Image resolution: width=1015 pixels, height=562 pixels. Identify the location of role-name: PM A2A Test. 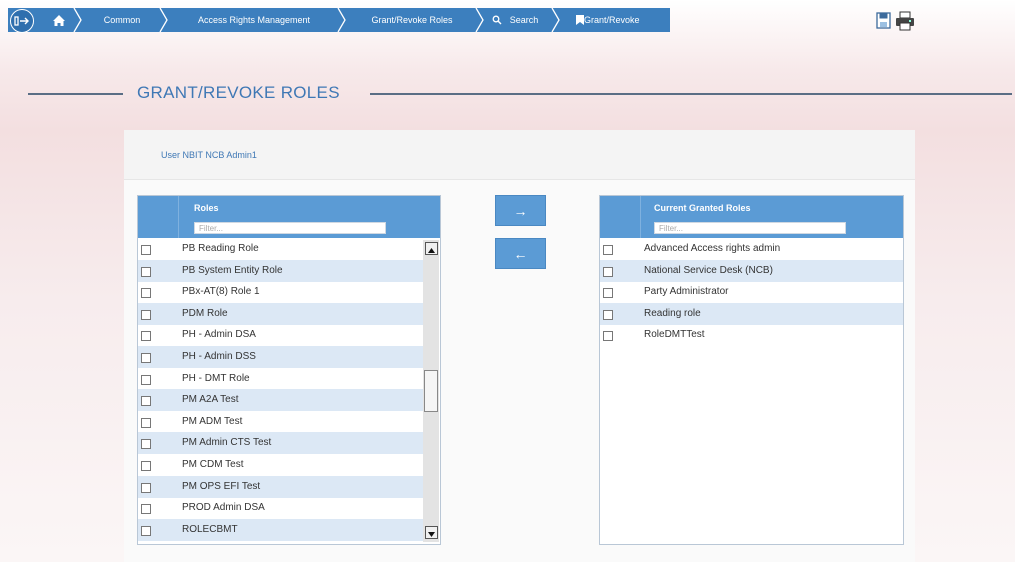
(210, 400).